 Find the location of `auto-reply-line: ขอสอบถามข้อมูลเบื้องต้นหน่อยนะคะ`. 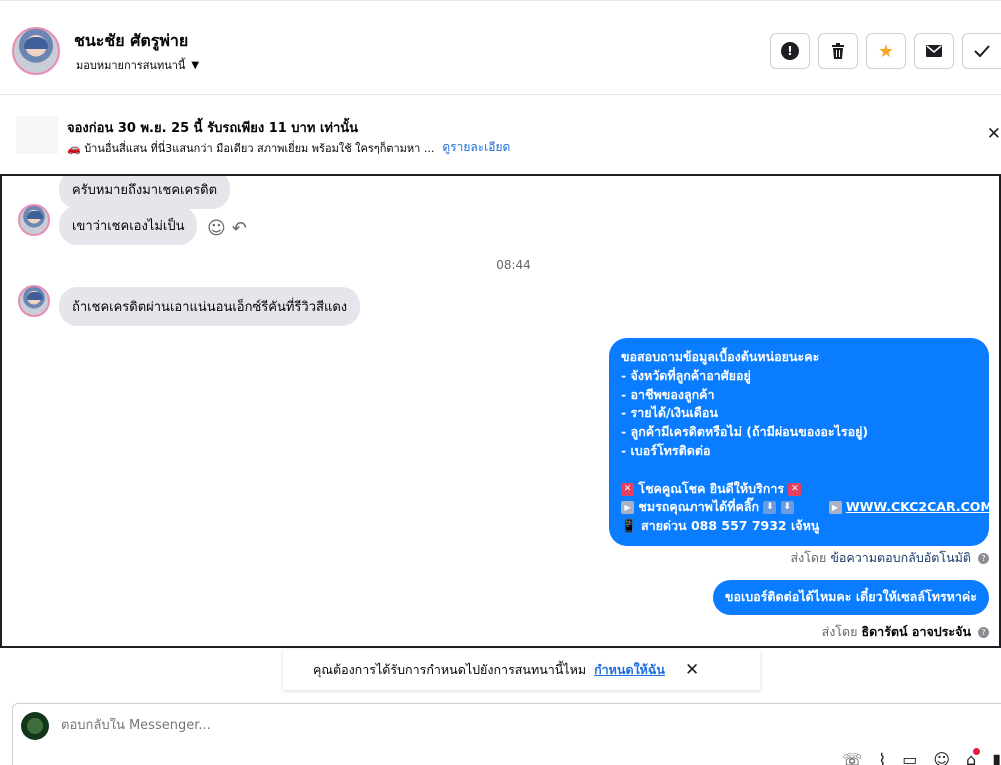

auto-reply-line: ขอสอบถามข้อมูลเบื้องต้นหน่อยนะคะ is located at coordinates (720, 356).